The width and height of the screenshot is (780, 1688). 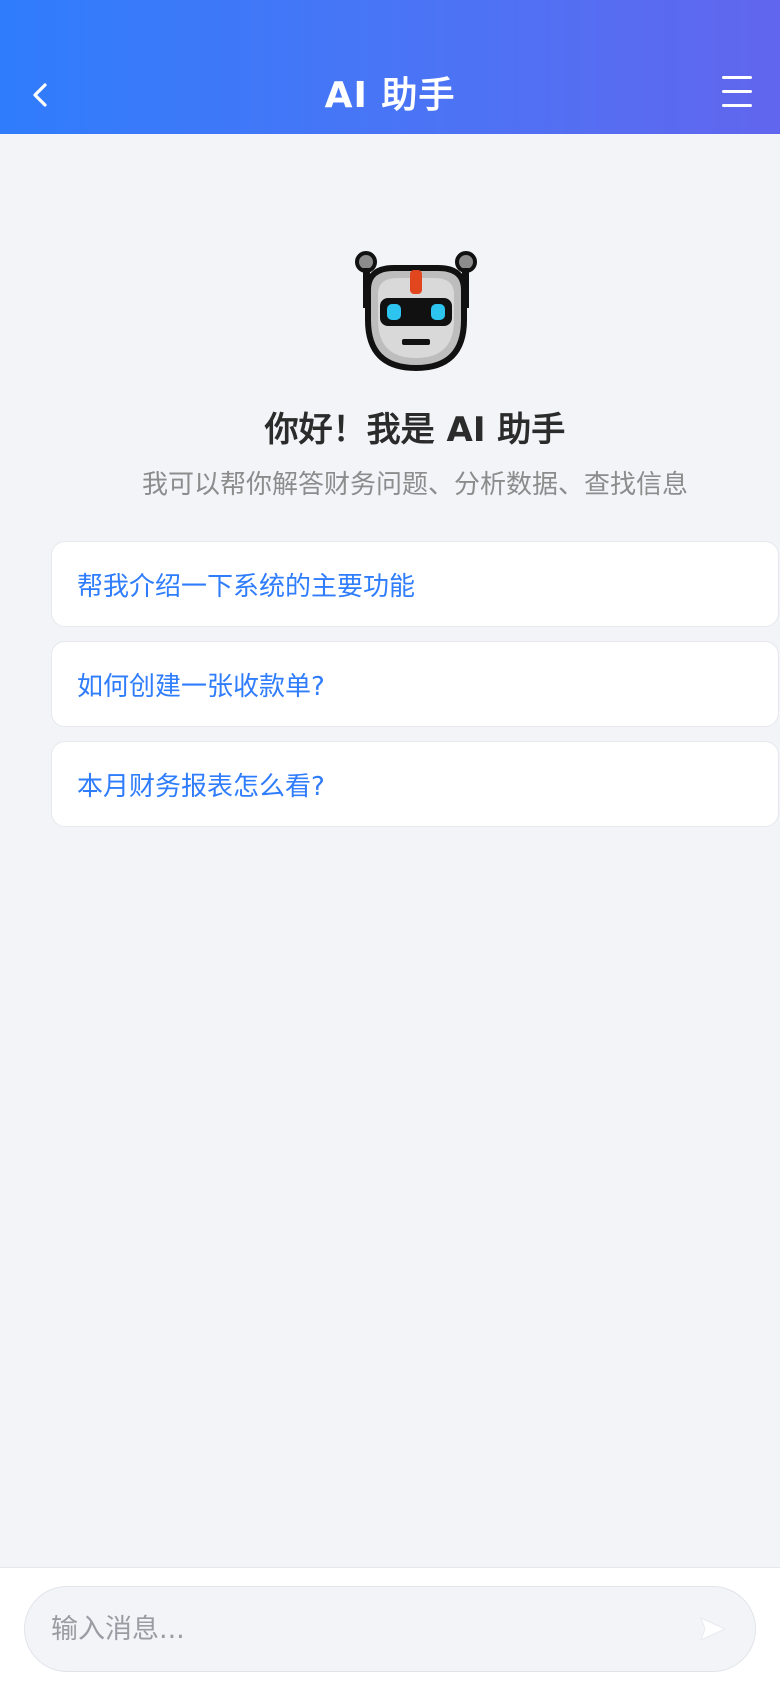 I want to click on send-button, so click(x=713, y=1629).